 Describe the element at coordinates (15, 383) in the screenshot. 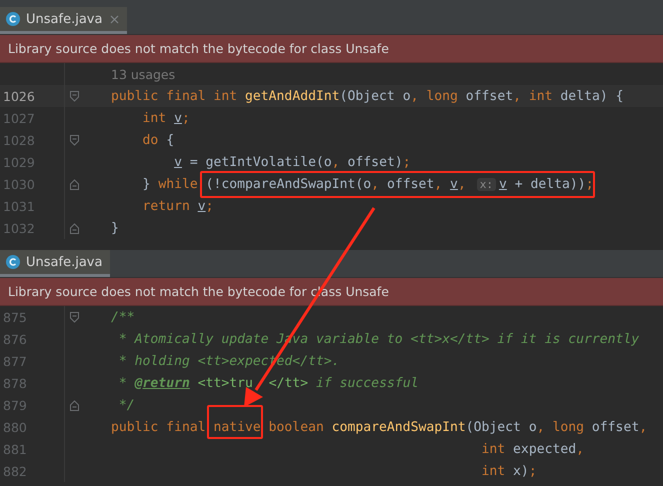

I see `line-number: 878` at that location.